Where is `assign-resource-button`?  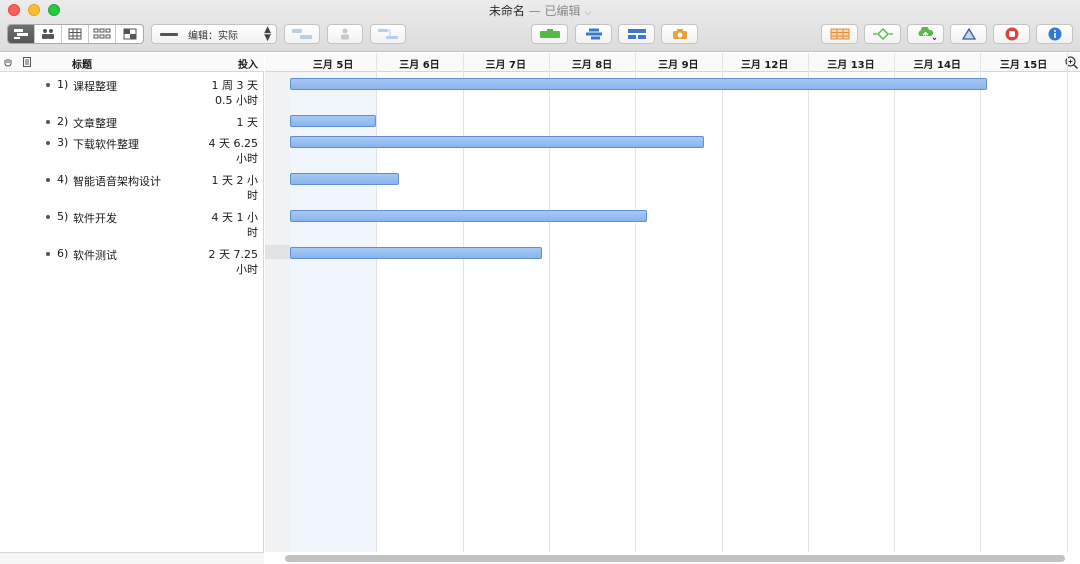
assign-resource-button is located at coordinates (345, 34).